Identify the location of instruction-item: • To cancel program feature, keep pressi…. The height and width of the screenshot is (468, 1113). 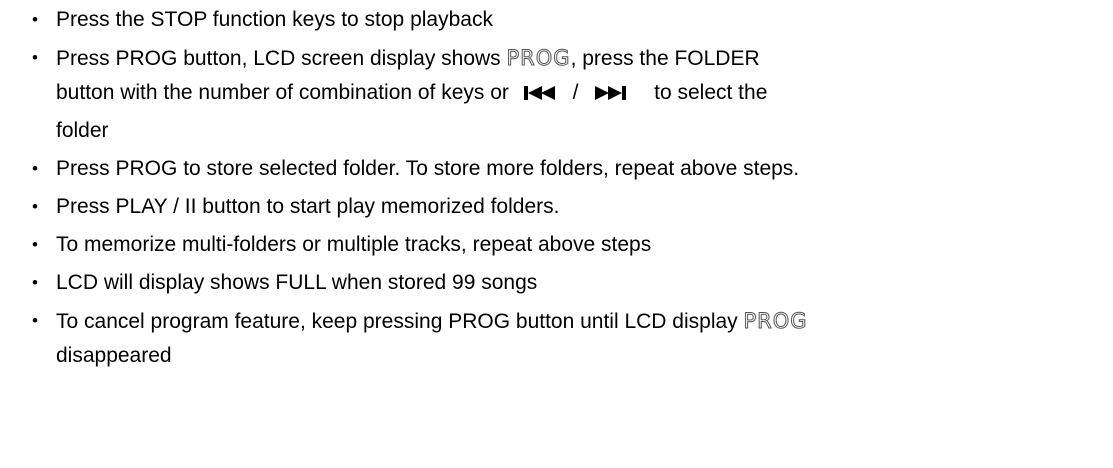
(556, 338).